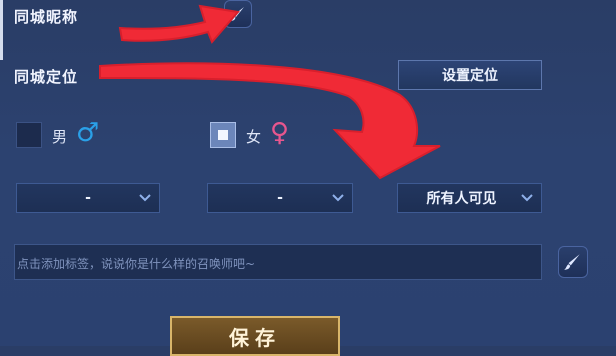 This screenshot has height=356, width=616. What do you see at coordinates (179, 24) in the screenshot?
I see `red-arrow-top` at bounding box center [179, 24].